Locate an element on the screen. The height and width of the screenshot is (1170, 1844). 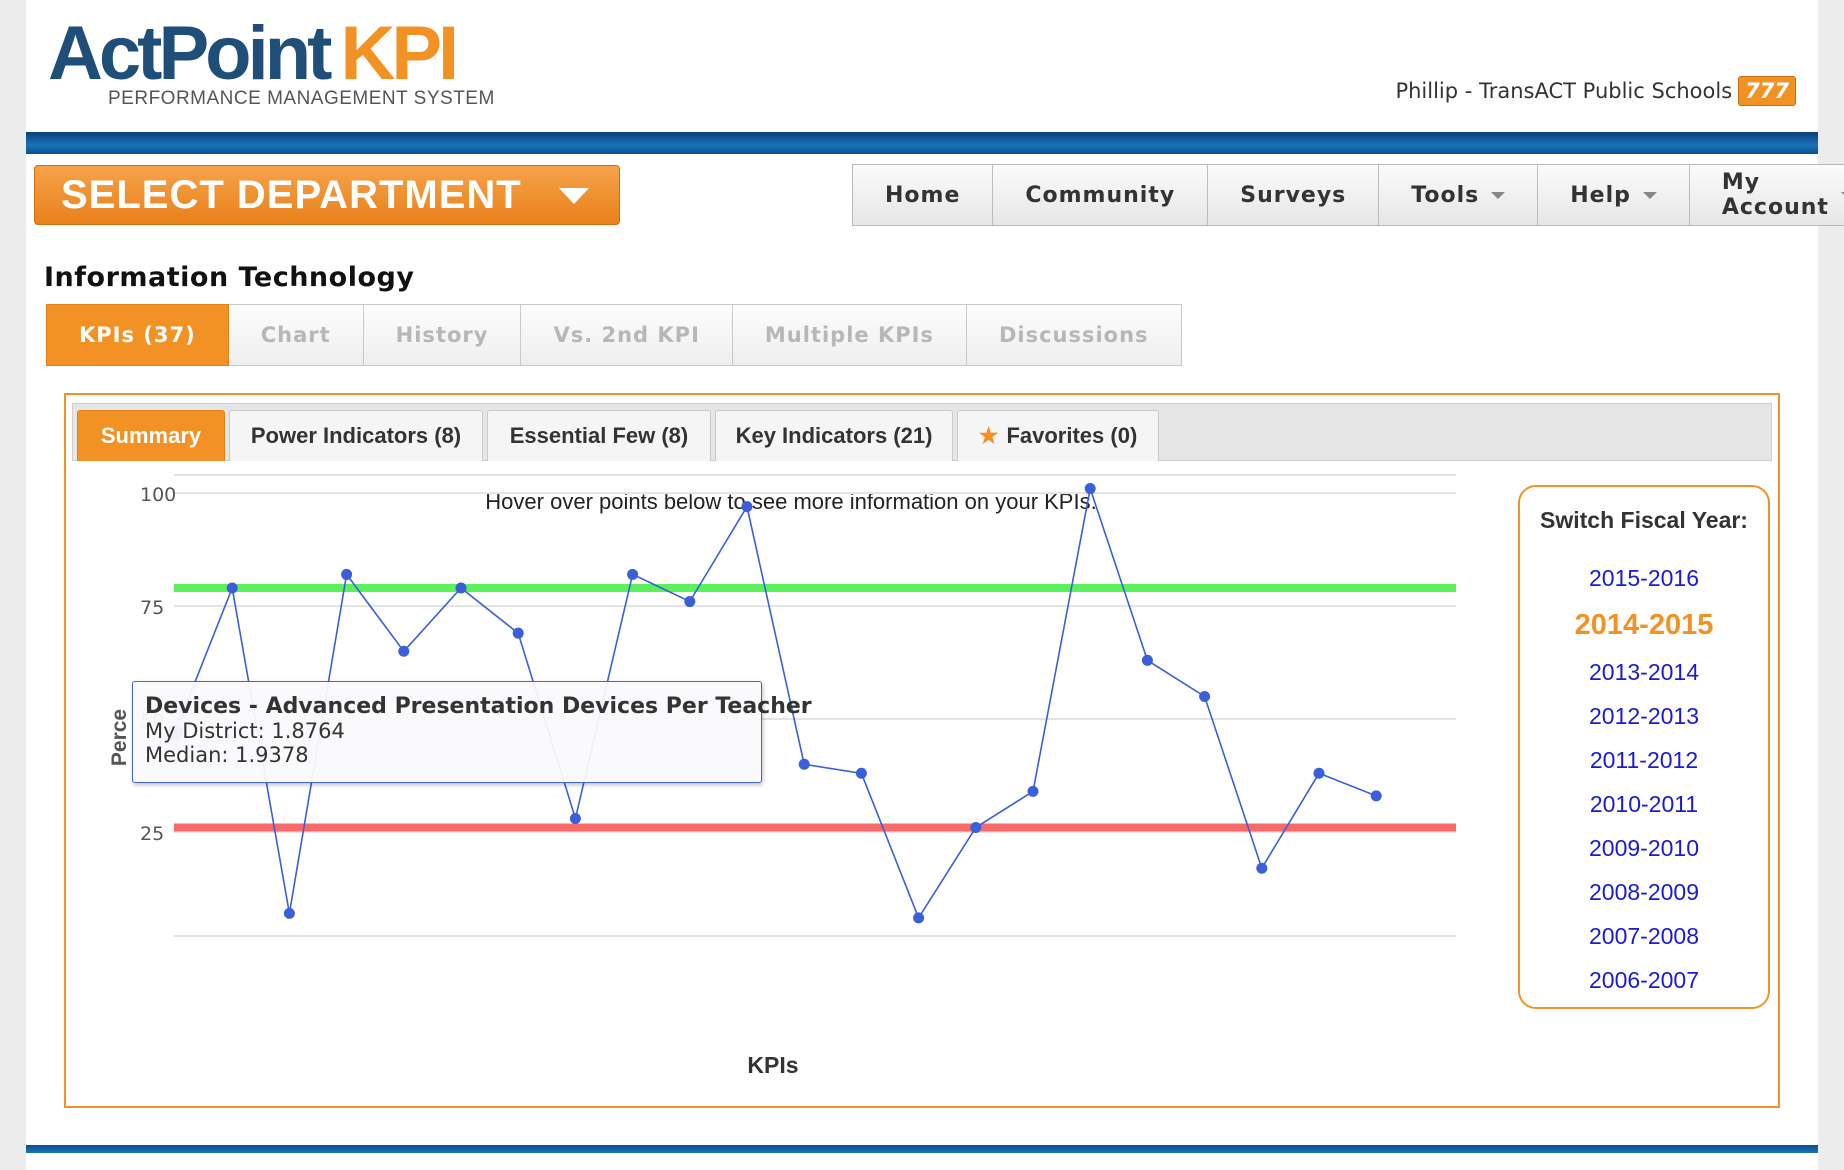
tab-discussions: Discussions is located at coordinates (1074, 335).